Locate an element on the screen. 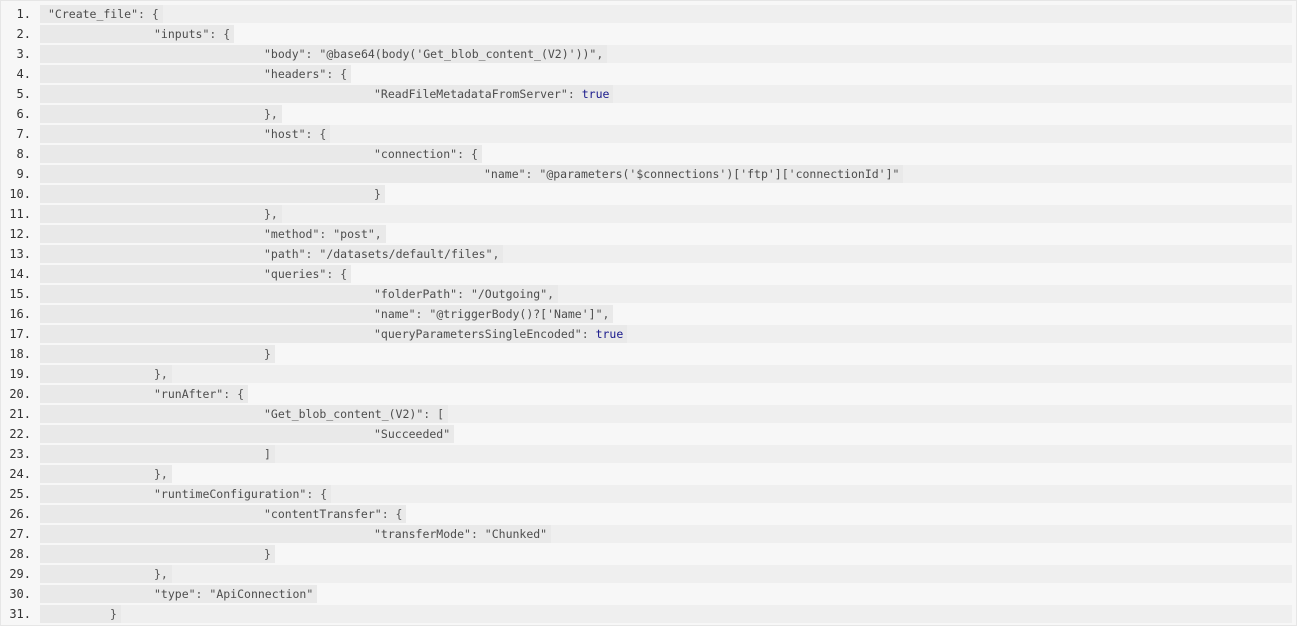 The image size is (1297, 626). code-line: 14. "queries": { is located at coordinates (648, 274).